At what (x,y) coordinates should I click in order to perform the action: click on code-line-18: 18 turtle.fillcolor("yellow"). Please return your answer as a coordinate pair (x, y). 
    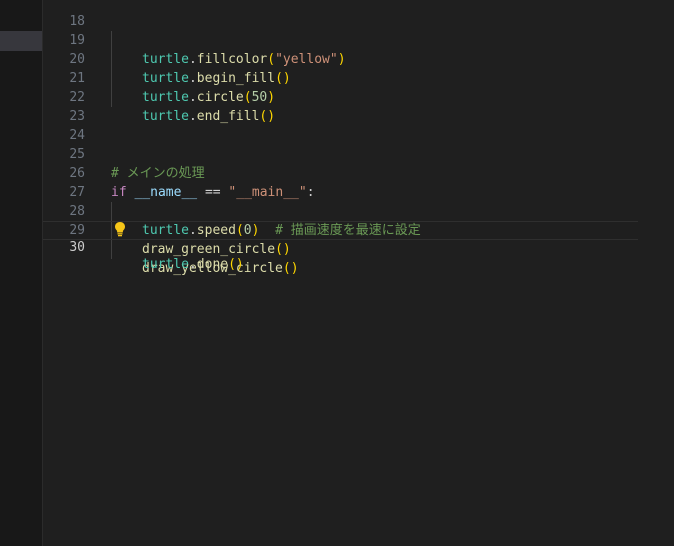
    Looking at the image, I should click on (358, 33).